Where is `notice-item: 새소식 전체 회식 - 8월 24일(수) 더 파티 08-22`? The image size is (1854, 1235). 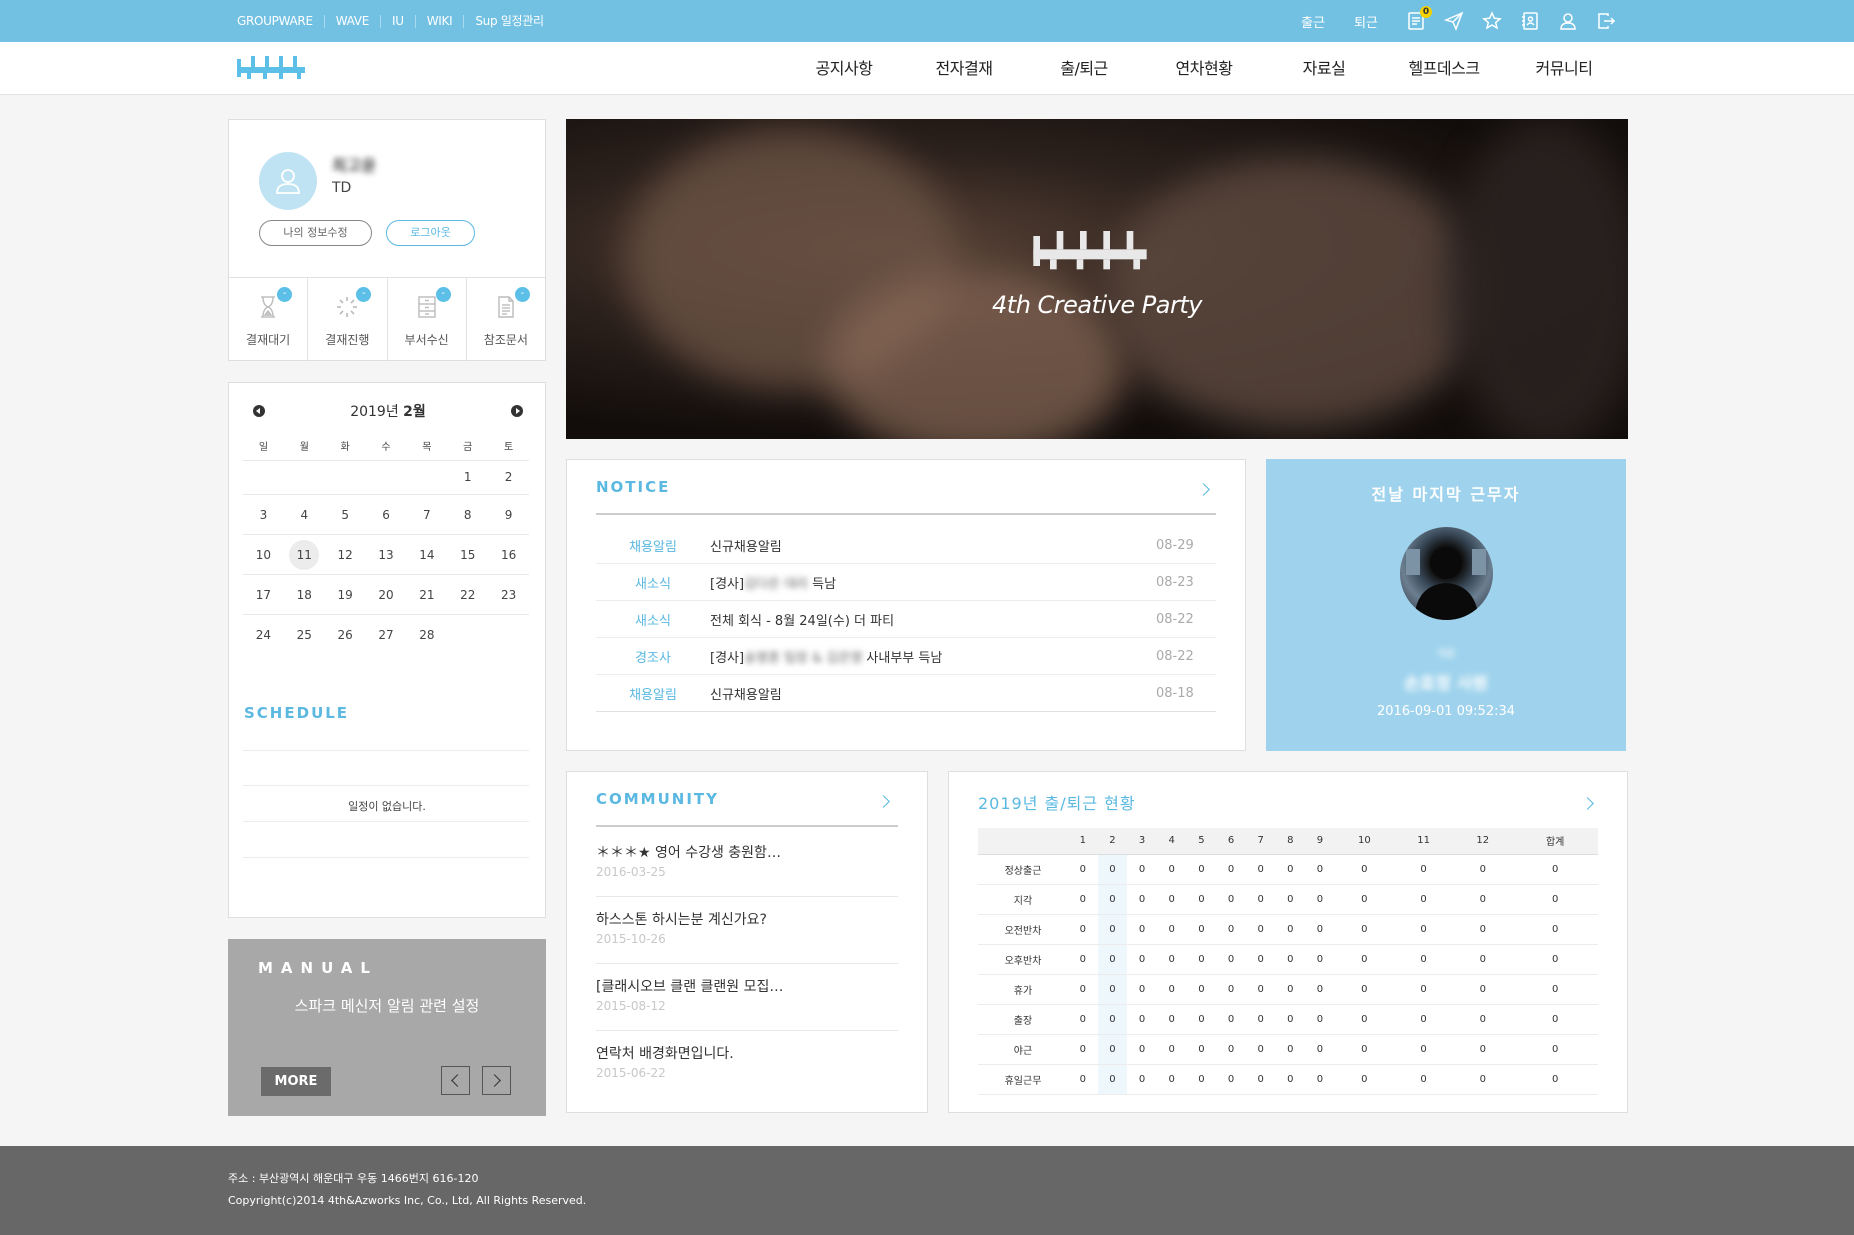
notice-item: 새소식 전체 회식 - 8월 24일(수) 더 파티 08-22 is located at coordinates (906, 619).